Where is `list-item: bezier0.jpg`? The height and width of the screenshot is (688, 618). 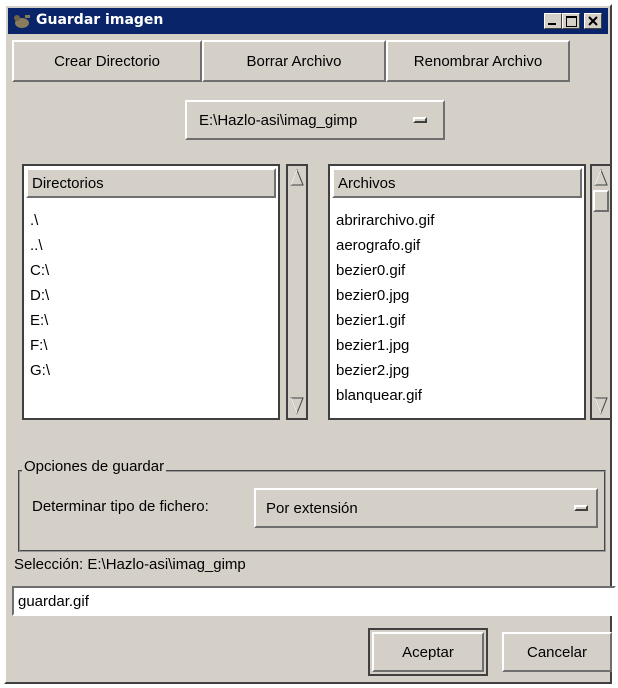 list-item: bezier0.jpg is located at coordinates (385, 295).